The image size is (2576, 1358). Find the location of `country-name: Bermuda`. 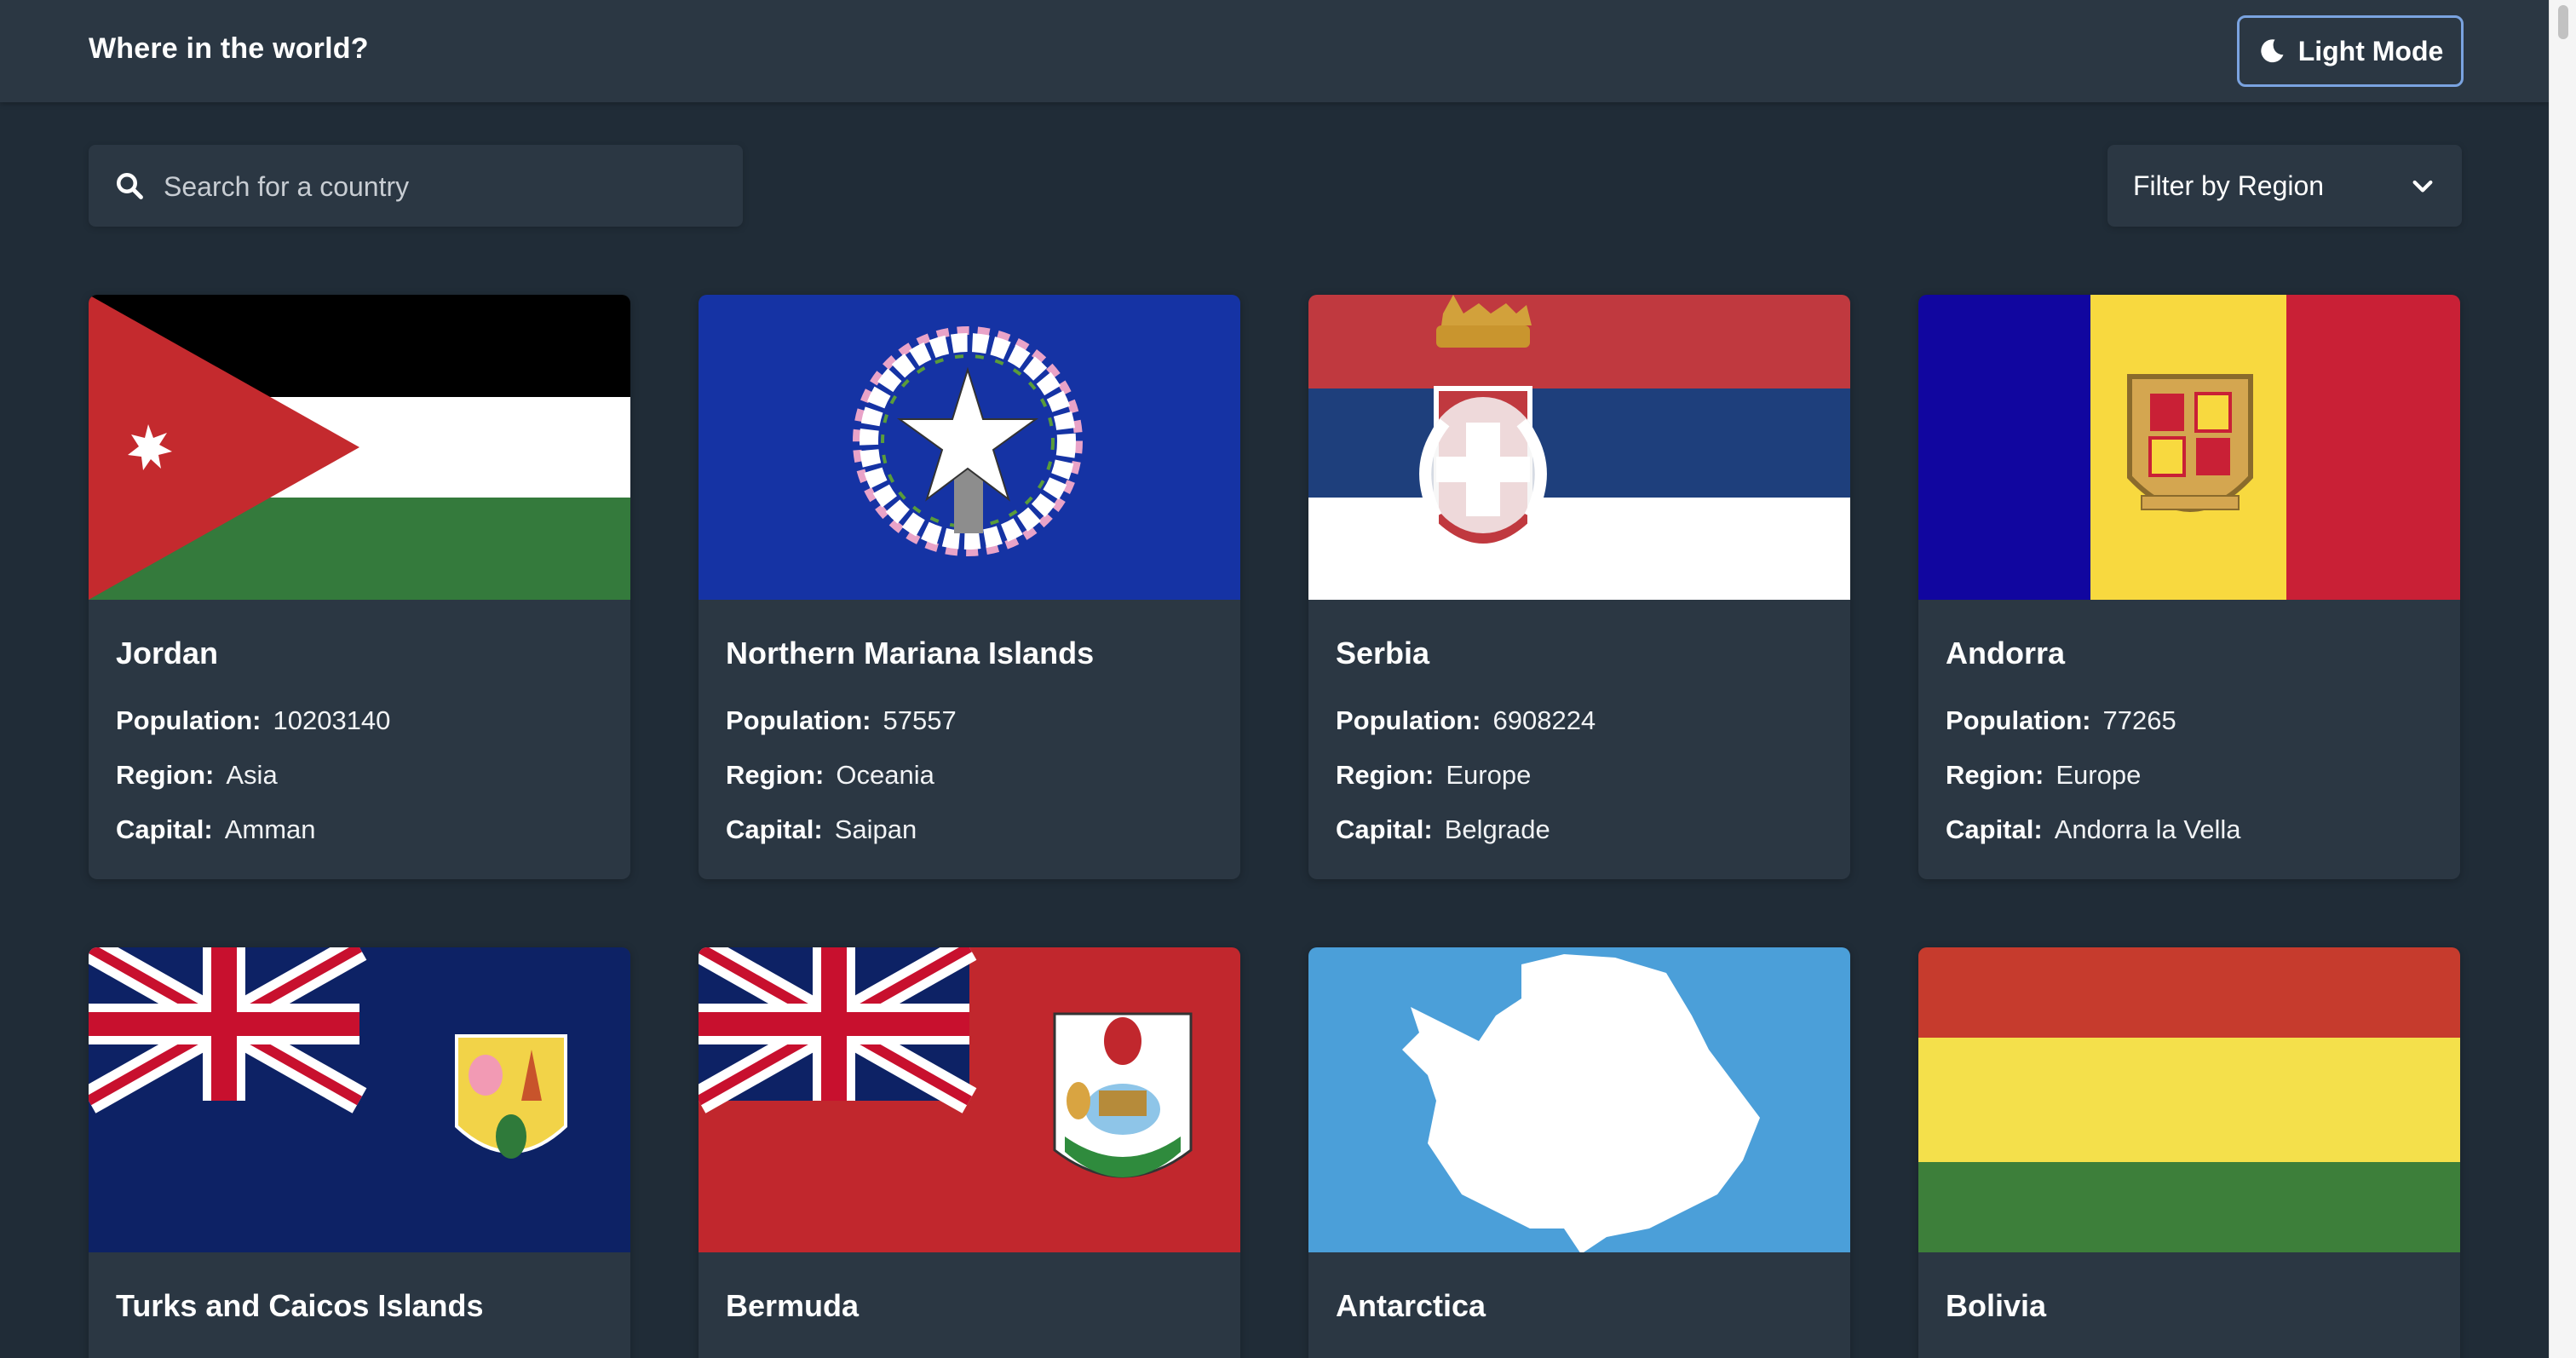

country-name: Bermuda is located at coordinates (793, 1305).